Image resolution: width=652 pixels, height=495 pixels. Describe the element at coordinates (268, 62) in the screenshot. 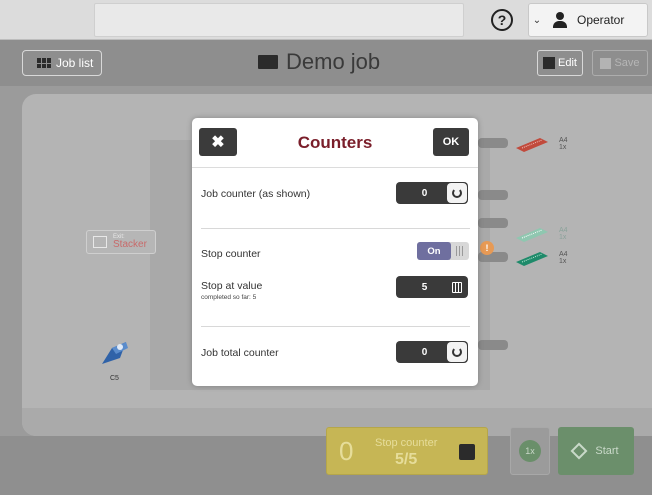

I see `envelope-icon` at that location.